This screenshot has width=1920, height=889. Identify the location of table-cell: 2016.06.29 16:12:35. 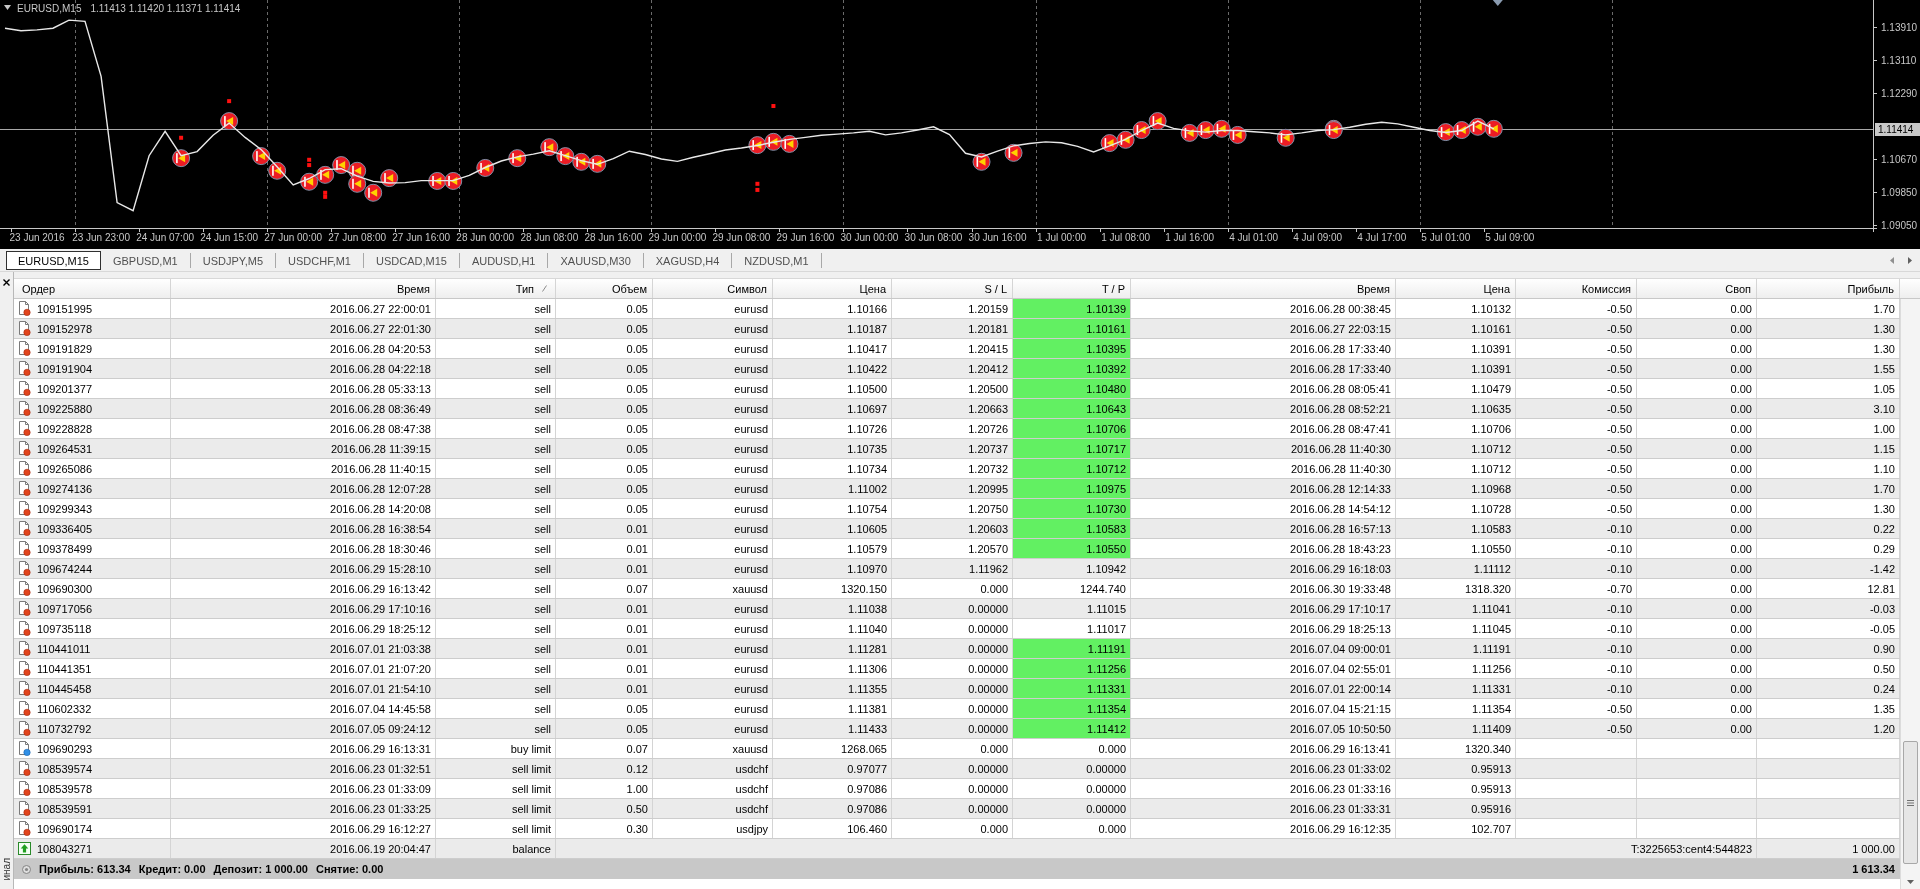
(1263, 828).